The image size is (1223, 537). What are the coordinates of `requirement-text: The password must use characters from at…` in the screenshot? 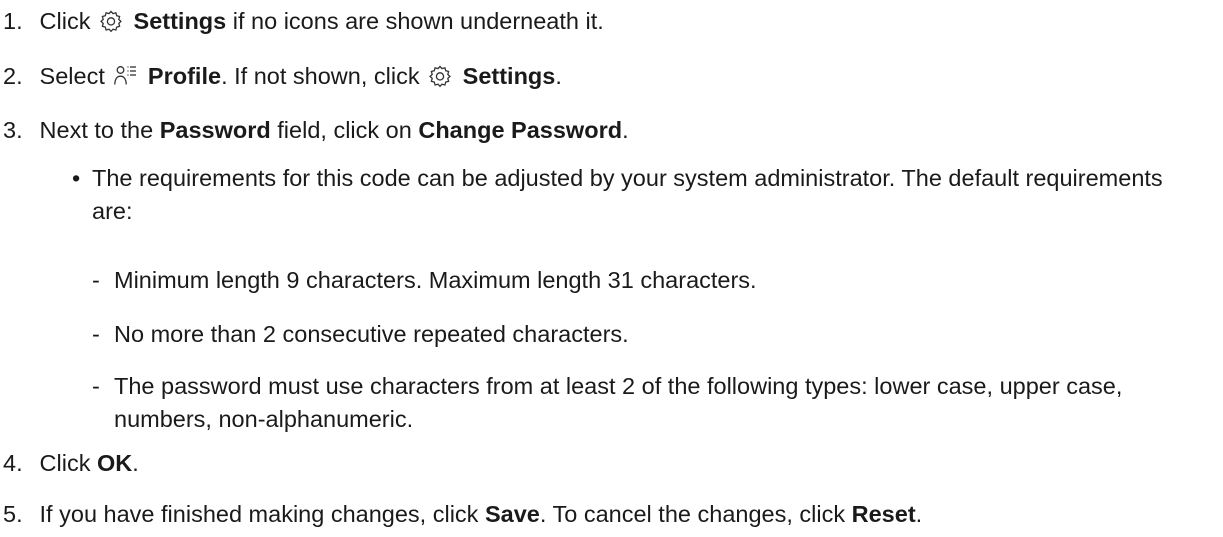 It's located at (618, 402).